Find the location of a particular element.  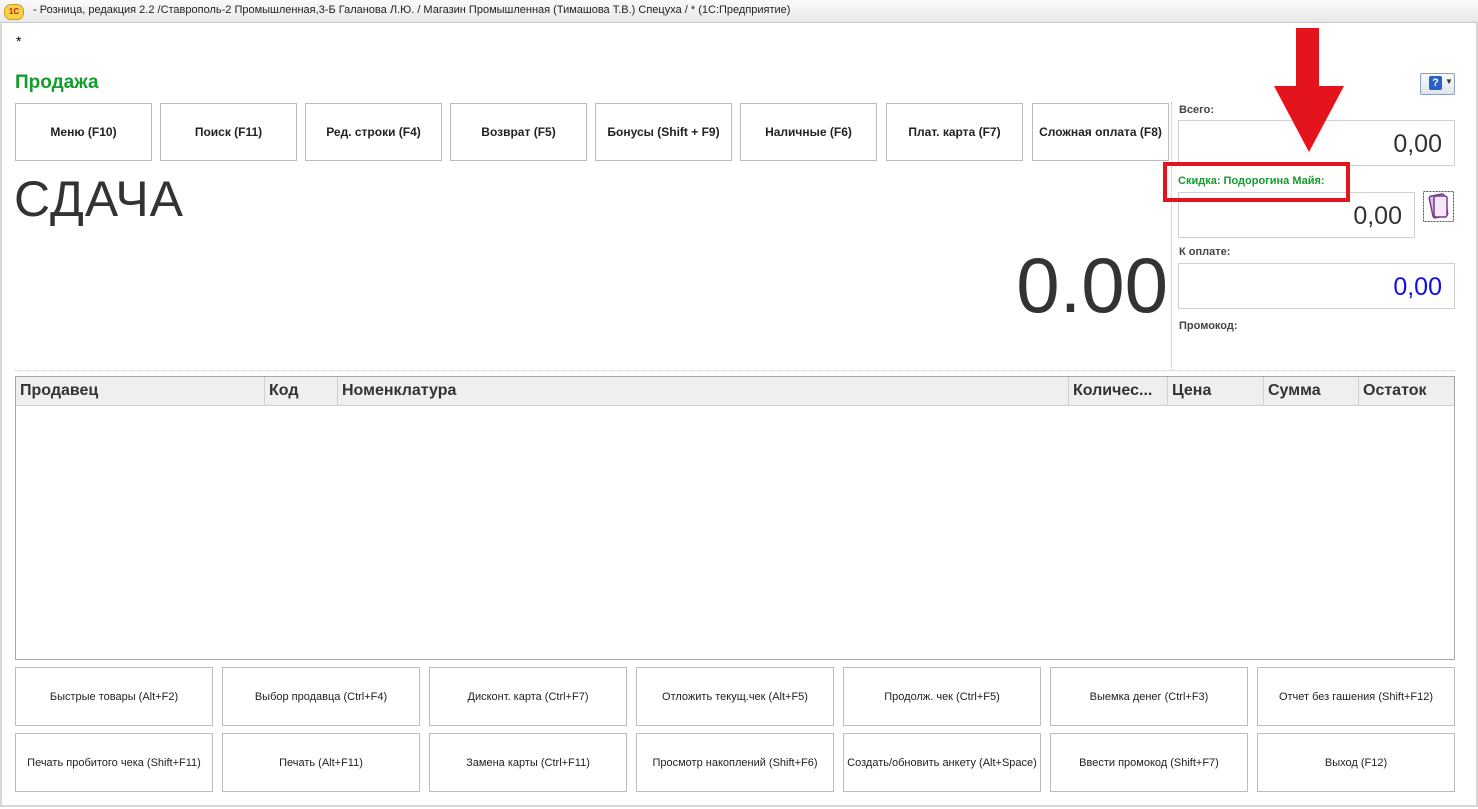

to-pay-label: К оплате: is located at coordinates (1205, 252).